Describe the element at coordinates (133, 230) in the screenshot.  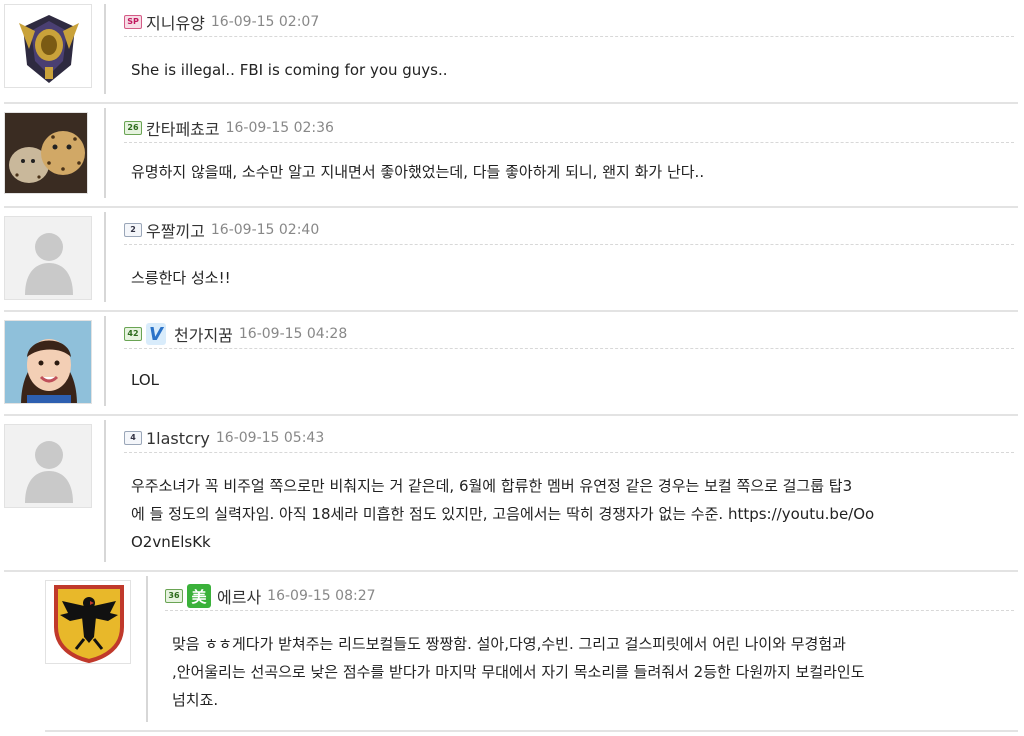
I see `level-badge: 2` at that location.